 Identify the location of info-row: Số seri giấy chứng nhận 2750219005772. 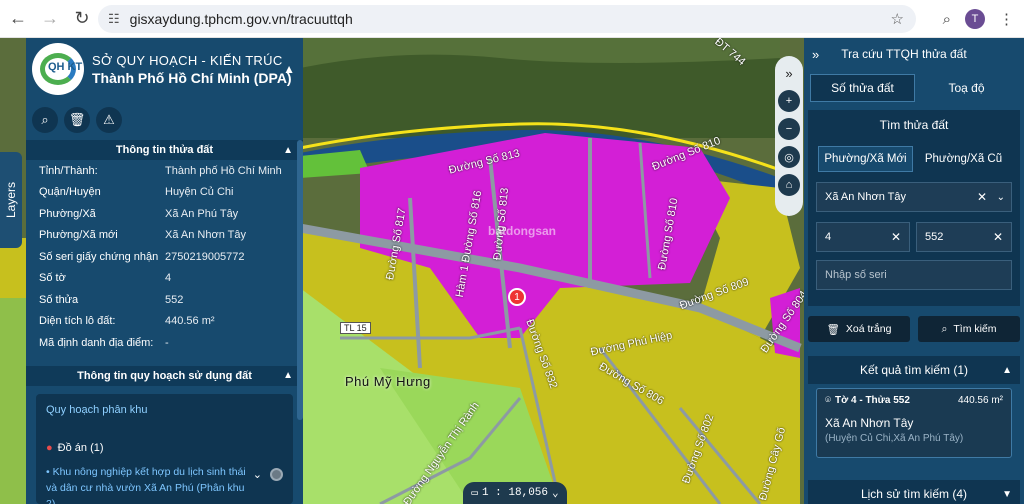
(164, 257).